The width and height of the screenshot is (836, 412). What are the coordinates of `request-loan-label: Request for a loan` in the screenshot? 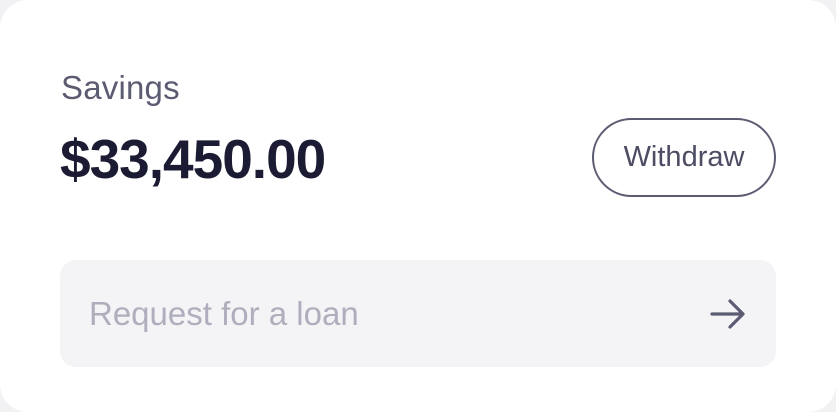 It's located at (224, 313).